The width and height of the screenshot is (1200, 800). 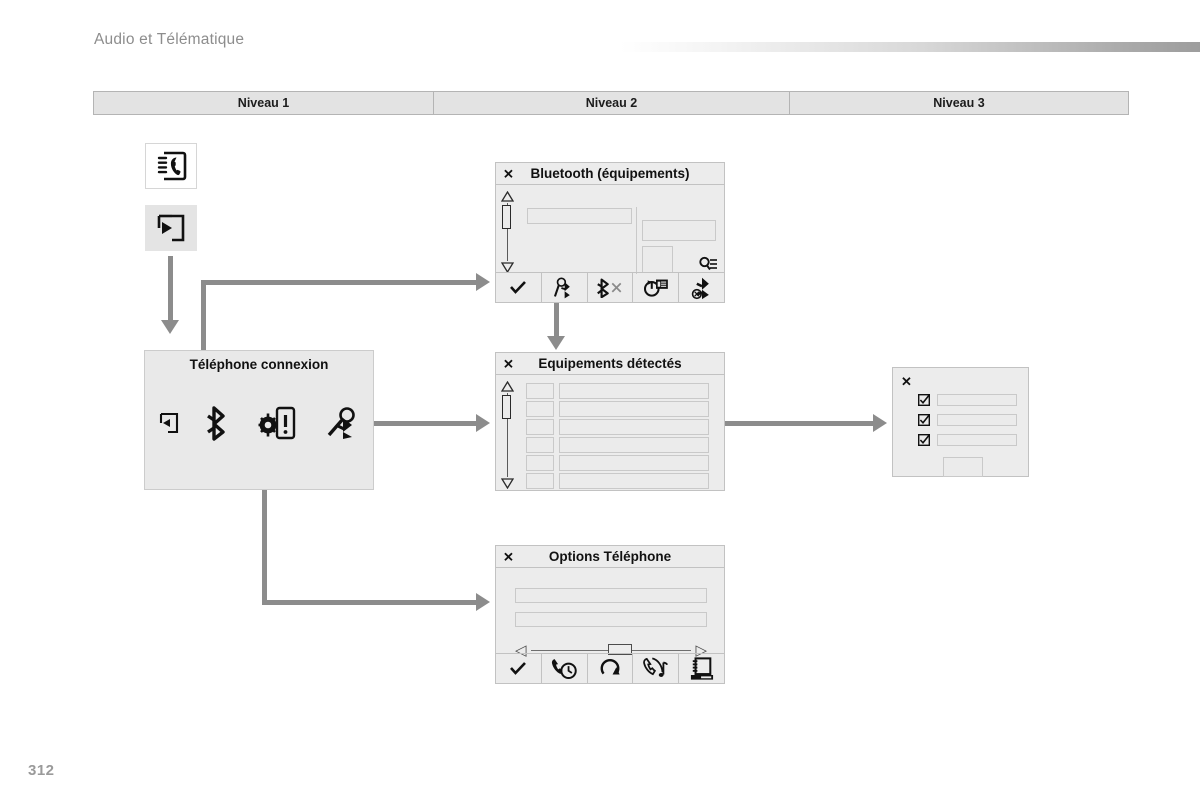 I want to click on contacts-sync-button, so click(x=656, y=287).